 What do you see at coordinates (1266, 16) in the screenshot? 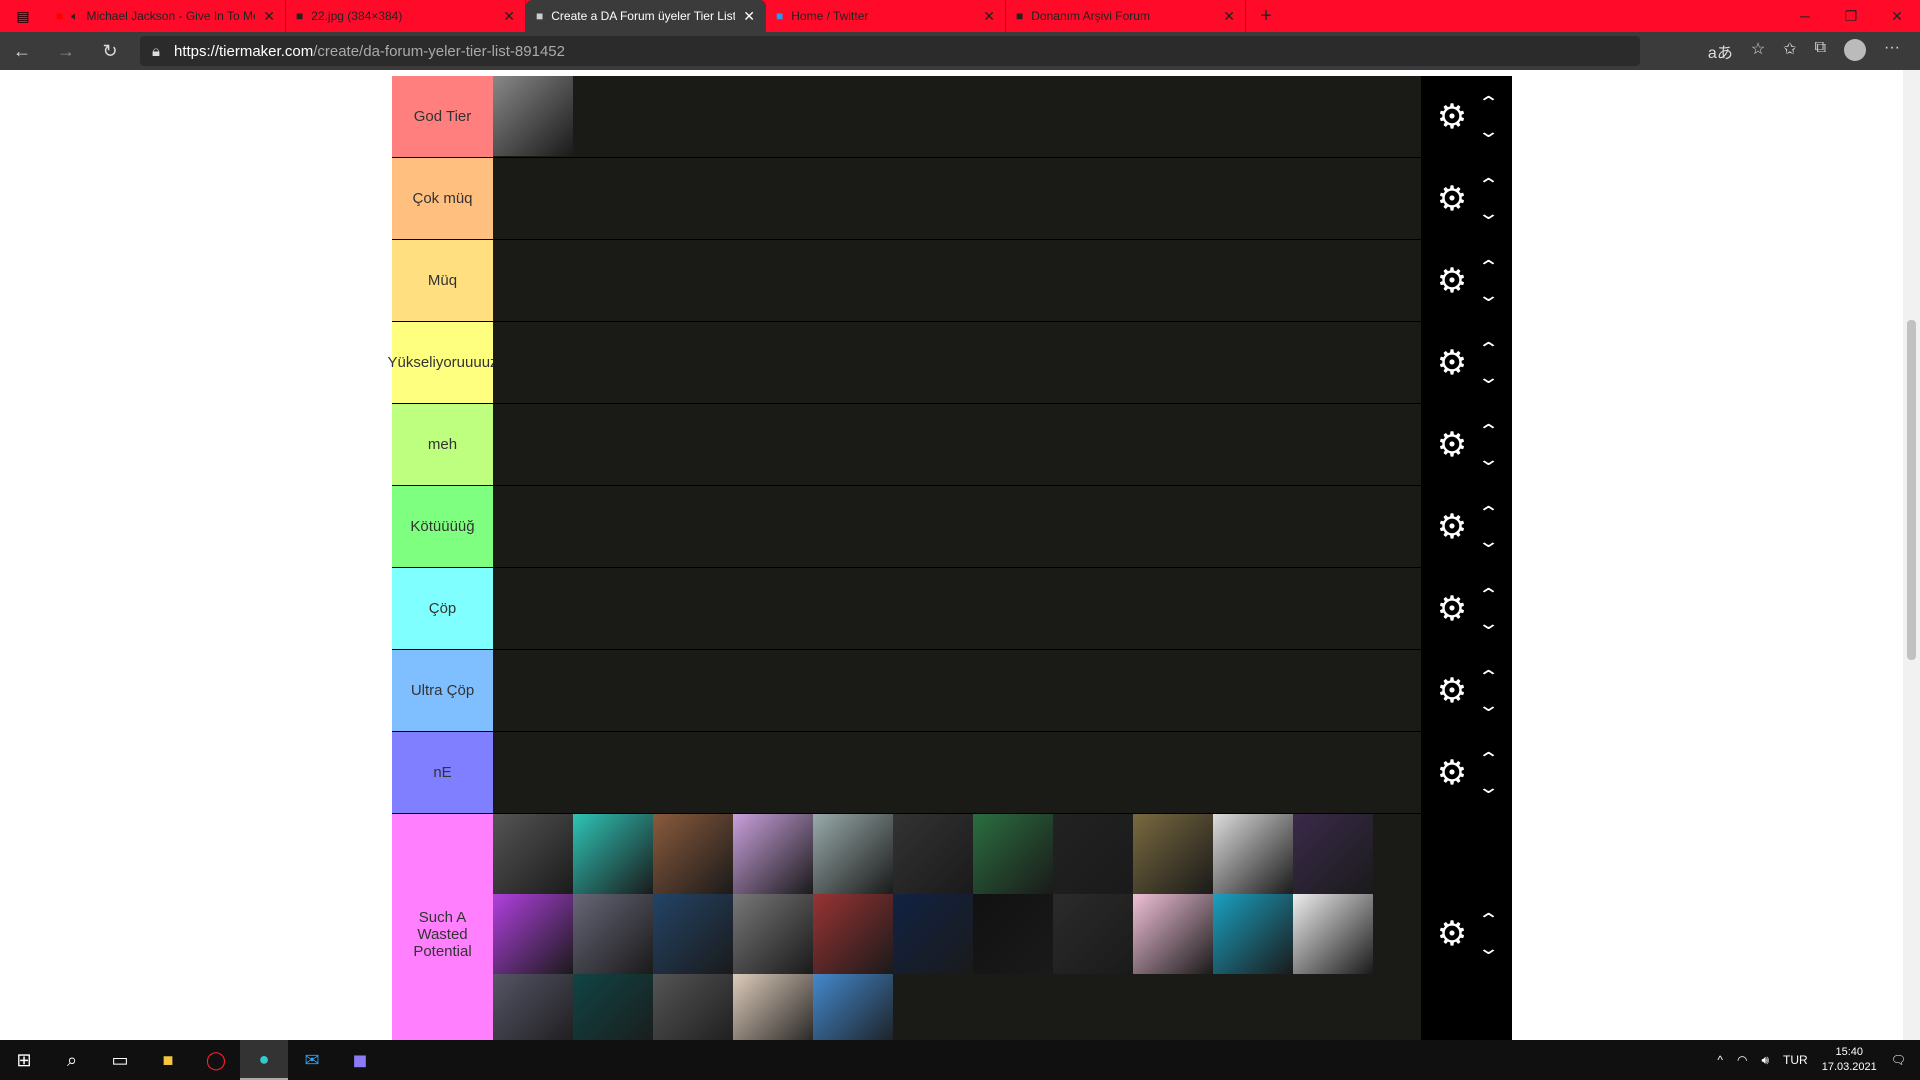
I see `new-tab-button: +` at bounding box center [1266, 16].